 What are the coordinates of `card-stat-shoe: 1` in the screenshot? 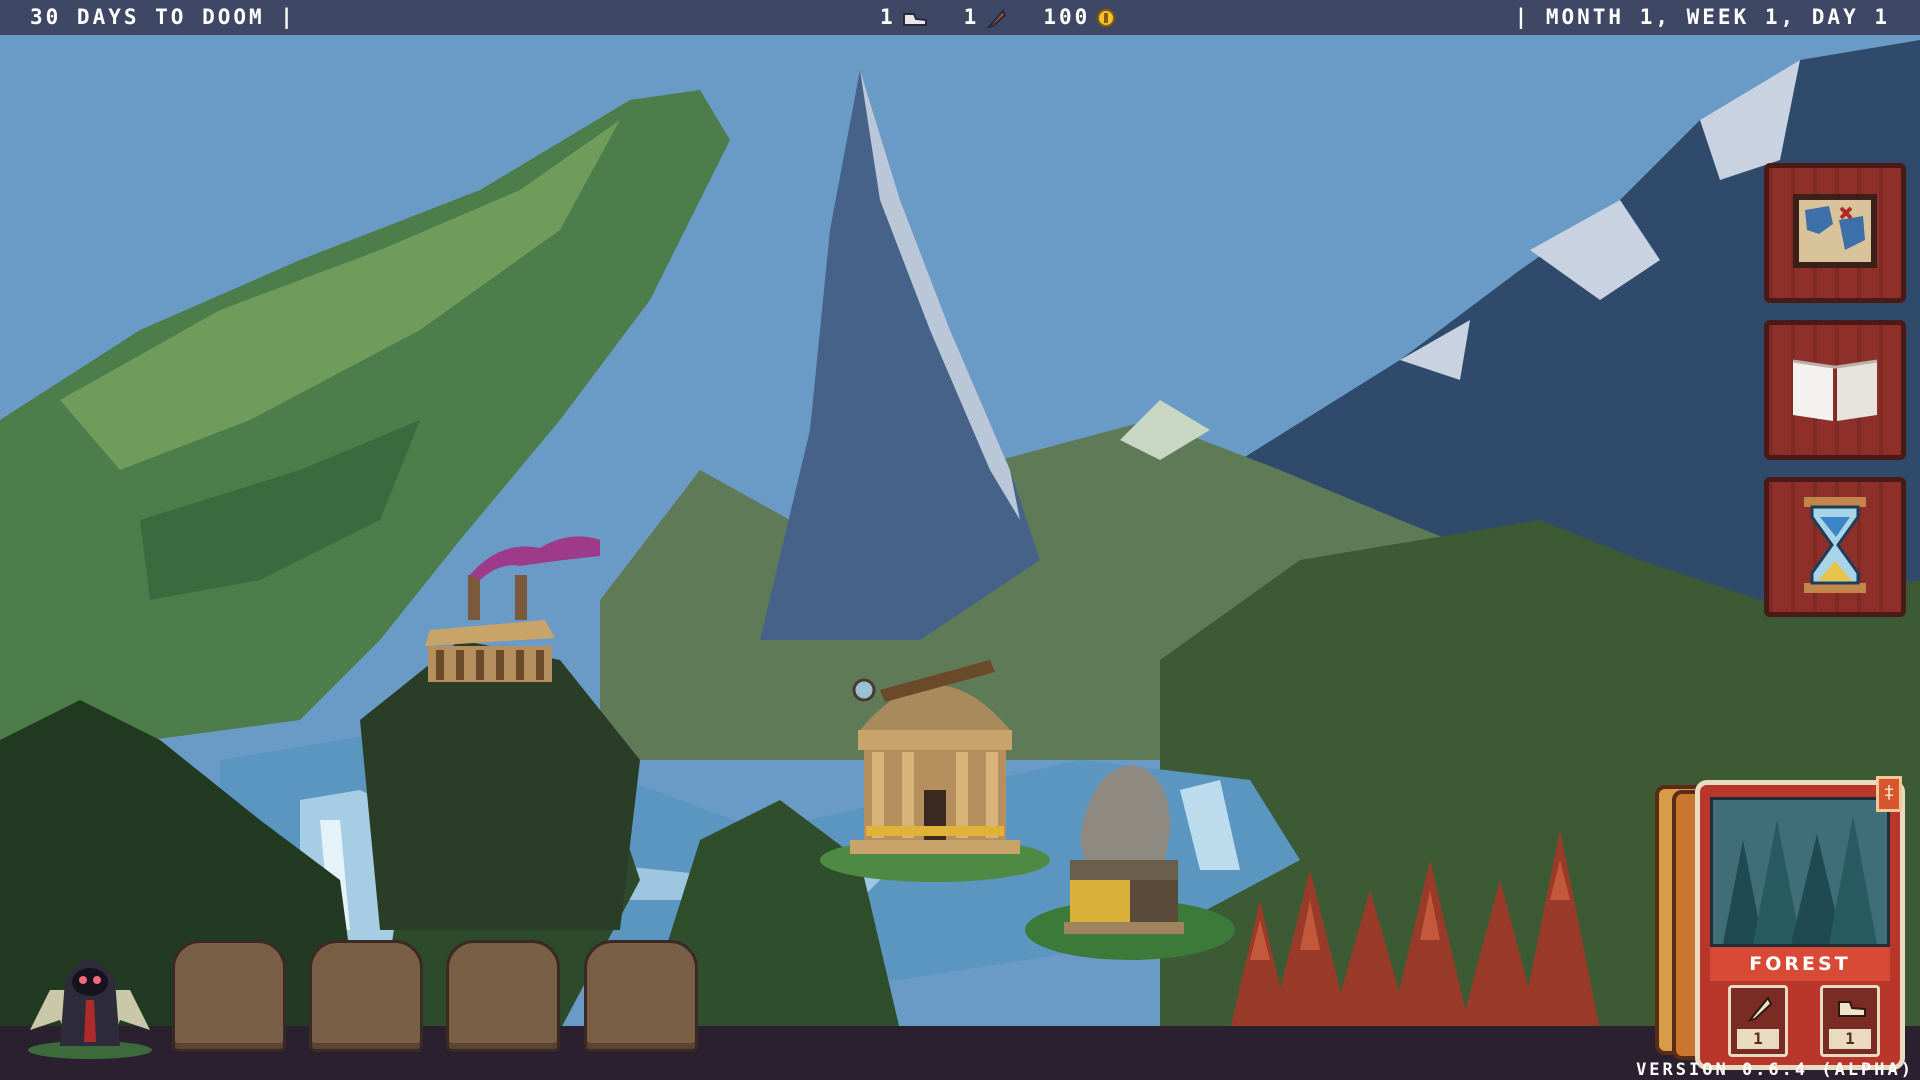 It's located at (1850, 1021).